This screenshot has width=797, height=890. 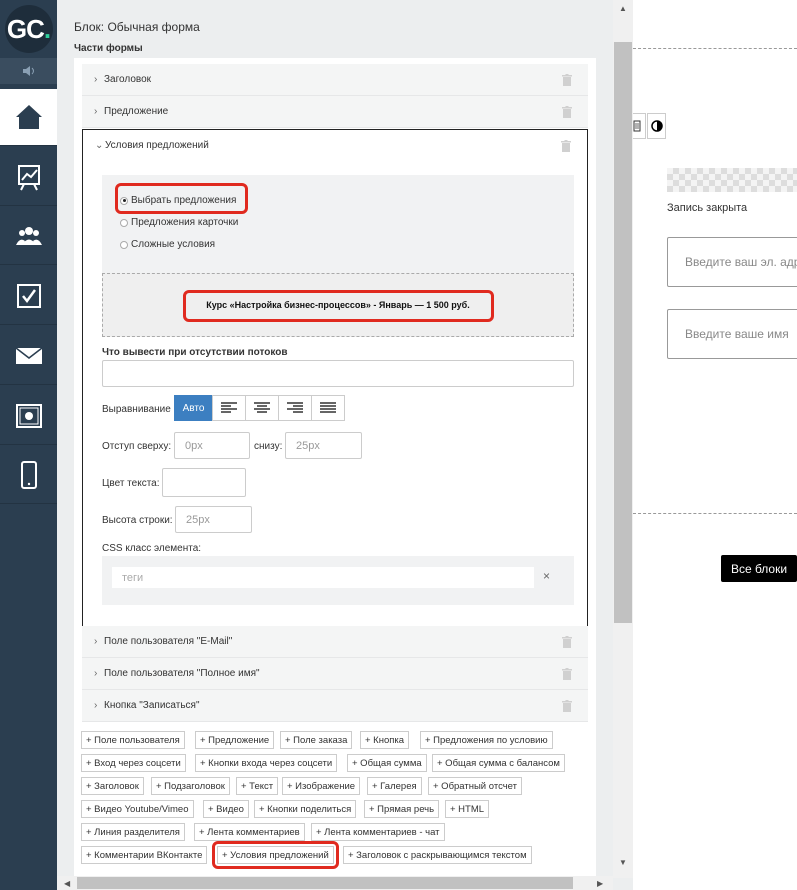 I want to click on add-user-field-button: + Поле пользователя, so click(x=133, y=740).